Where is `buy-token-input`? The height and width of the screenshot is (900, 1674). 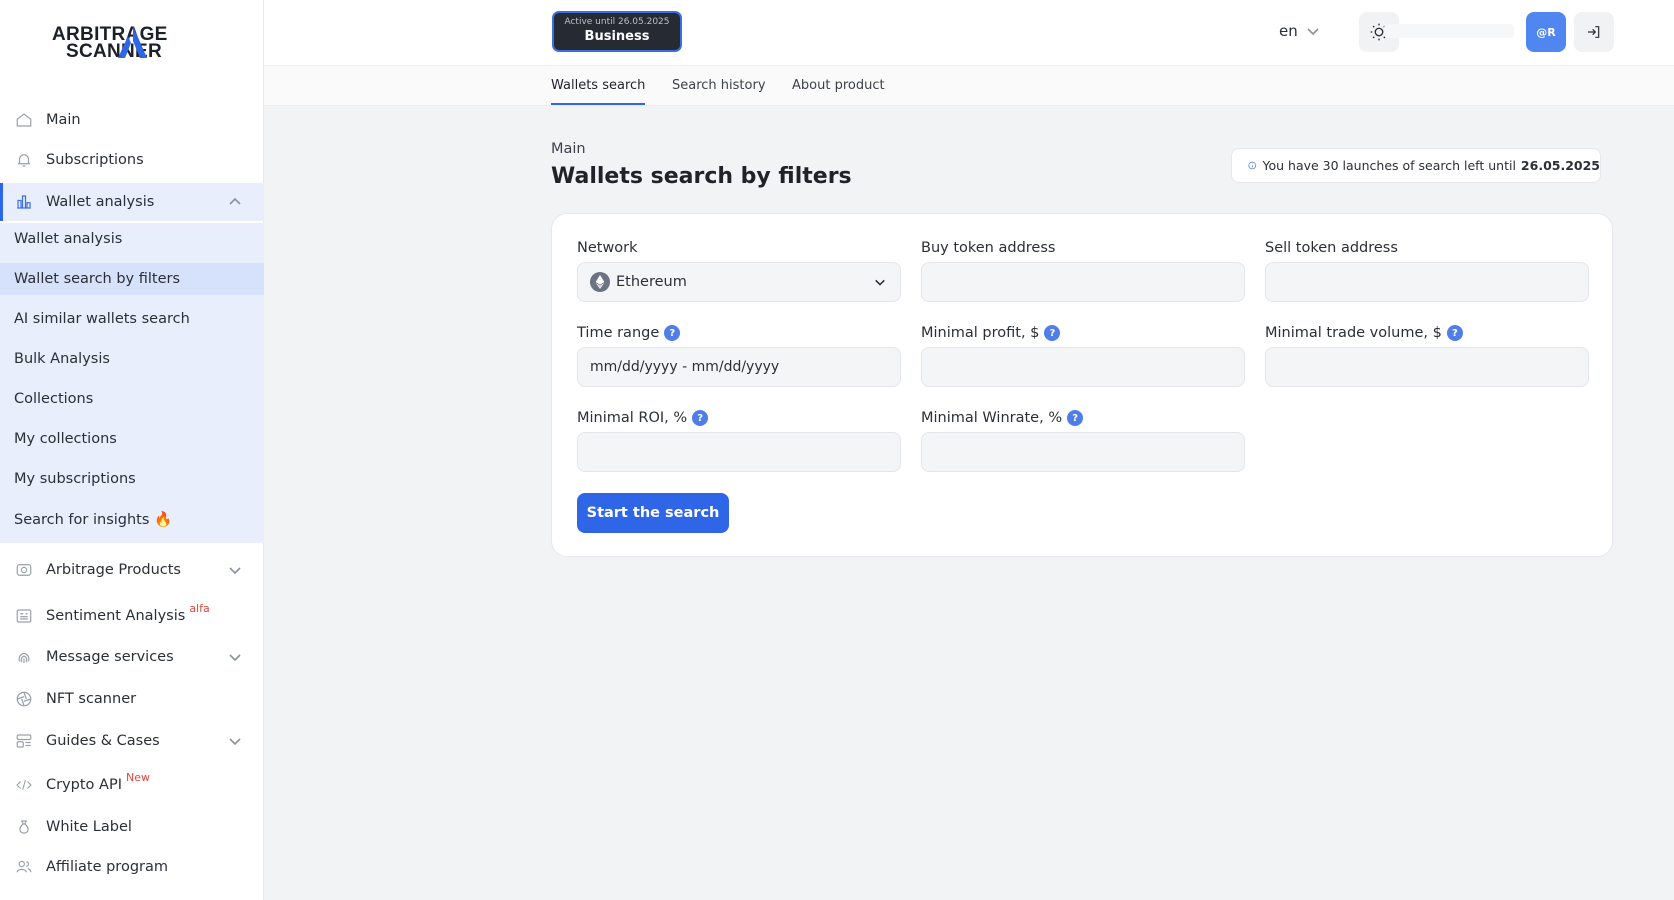 buy-token-input is located at coordinates (1089, 282).